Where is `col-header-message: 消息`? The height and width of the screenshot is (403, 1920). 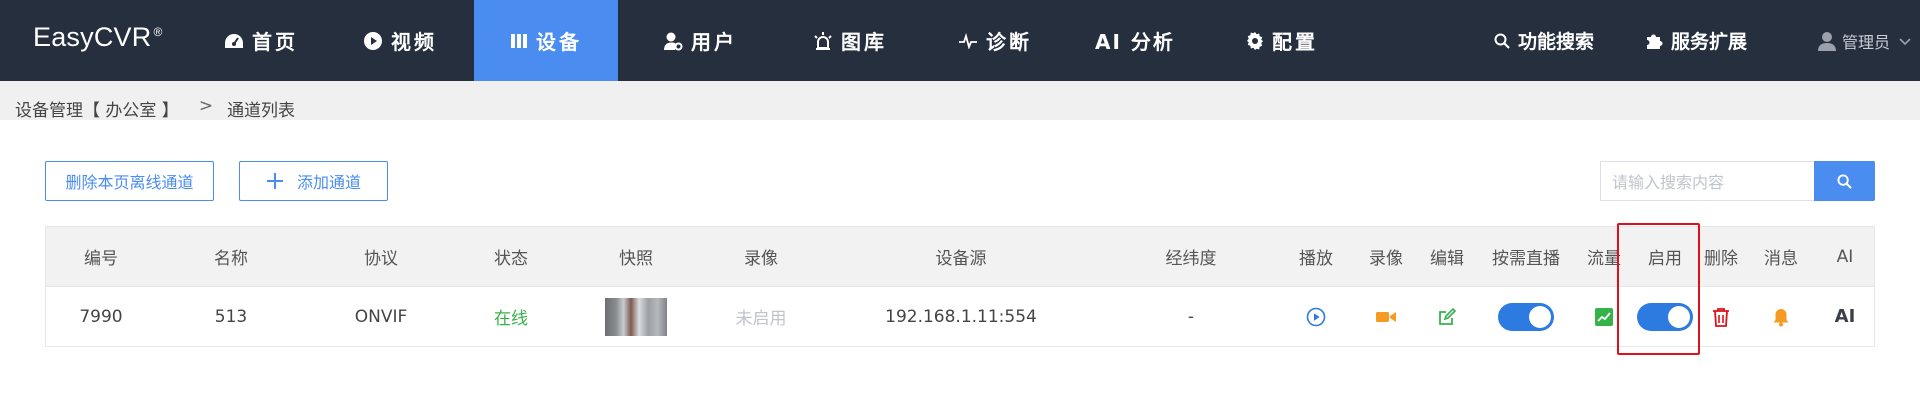 col-header-message: 消息 is located at coordinates (1781, 259).